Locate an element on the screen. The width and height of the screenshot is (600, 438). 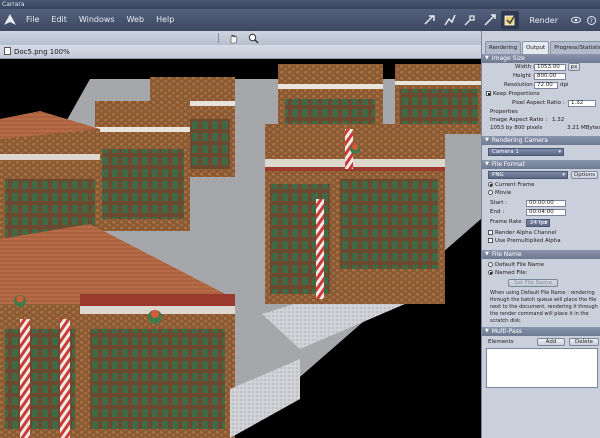
document-title: Doc5.png 100% is located at coordinates (42, 51).